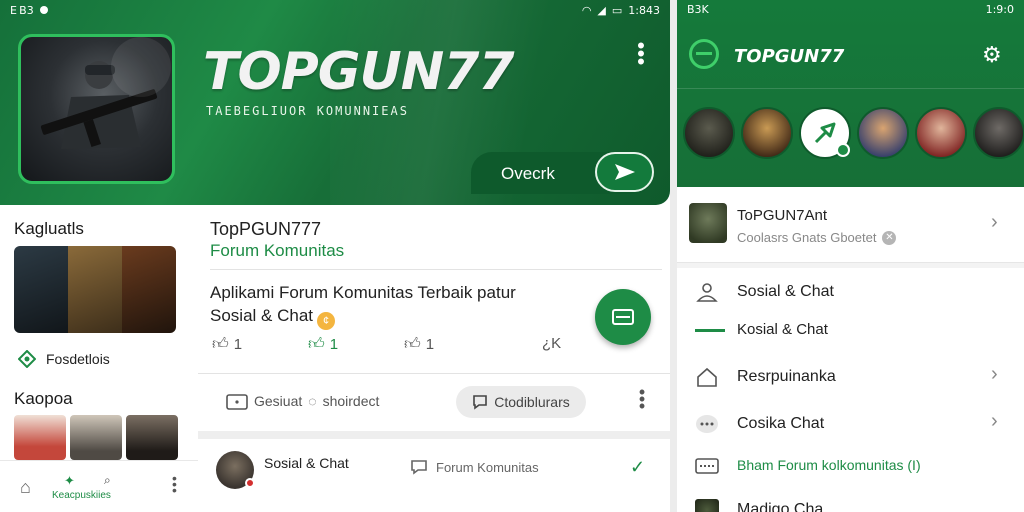 The height and width of the screenshot is (512, 1024). I want to click on hero-cta: Ovecrk, so click(562, 173).